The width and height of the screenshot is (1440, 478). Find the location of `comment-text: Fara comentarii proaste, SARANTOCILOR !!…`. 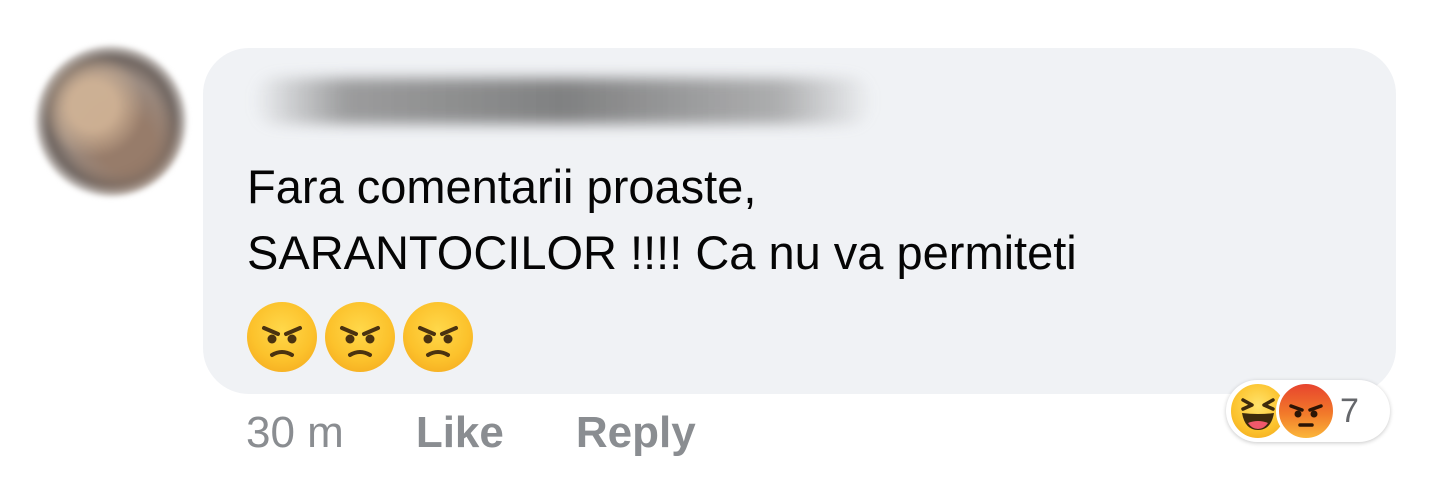

comment-text: Fara comentarii proaste, SARANTOCILOR !!… is located at coordinates (662, 219).